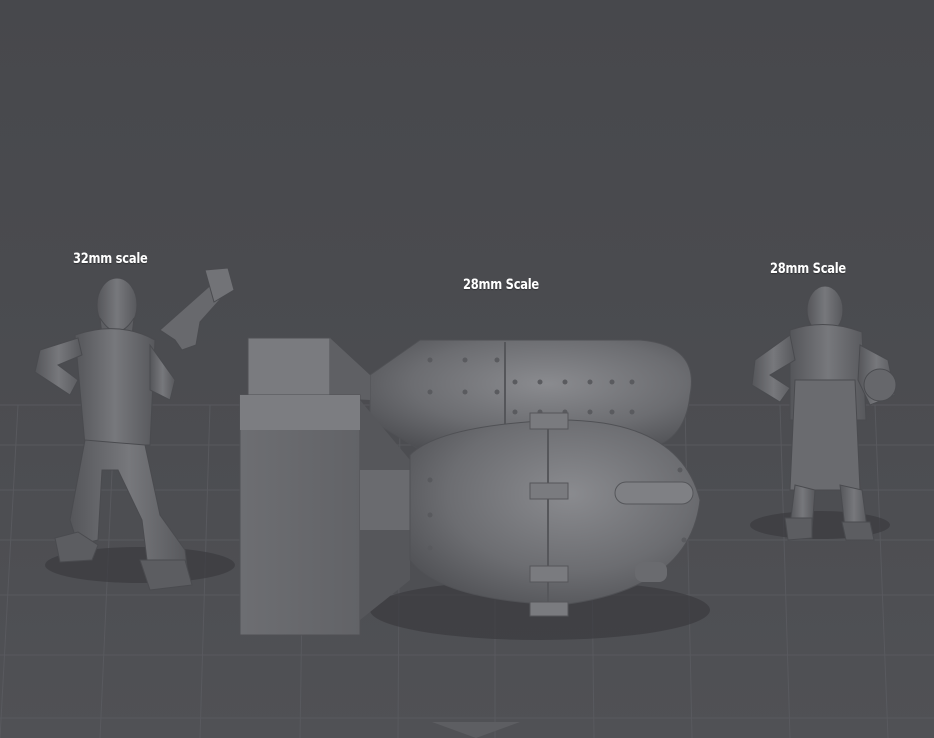 The image size is (934, 738). Describe the element at coordinates (824, 413) in the screenshot. I see `blacksmith-in-apron-miniature` at that location.